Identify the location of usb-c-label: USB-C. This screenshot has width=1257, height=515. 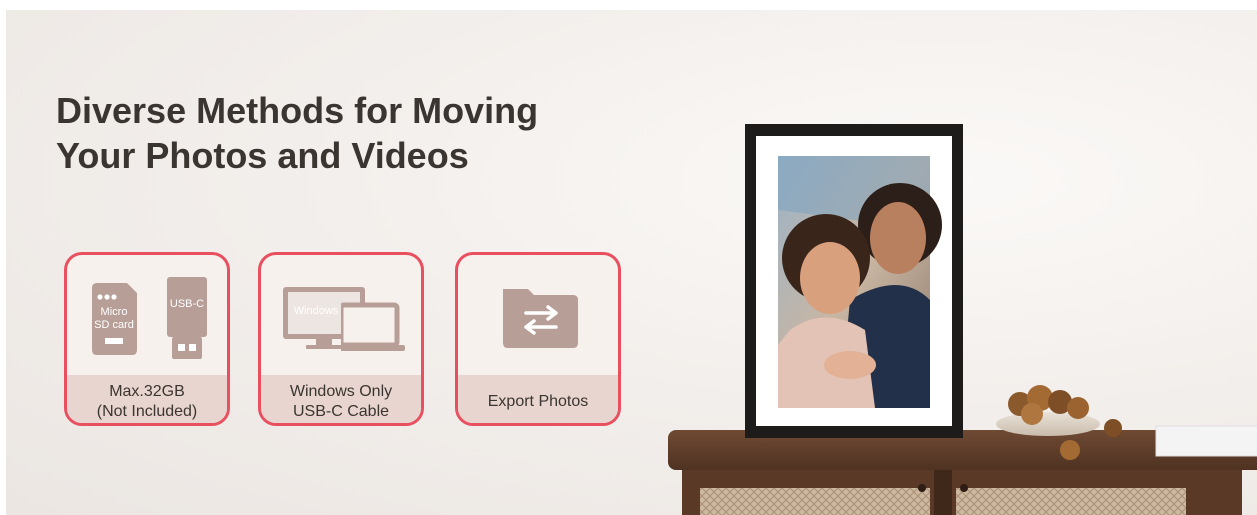
(187, 304).